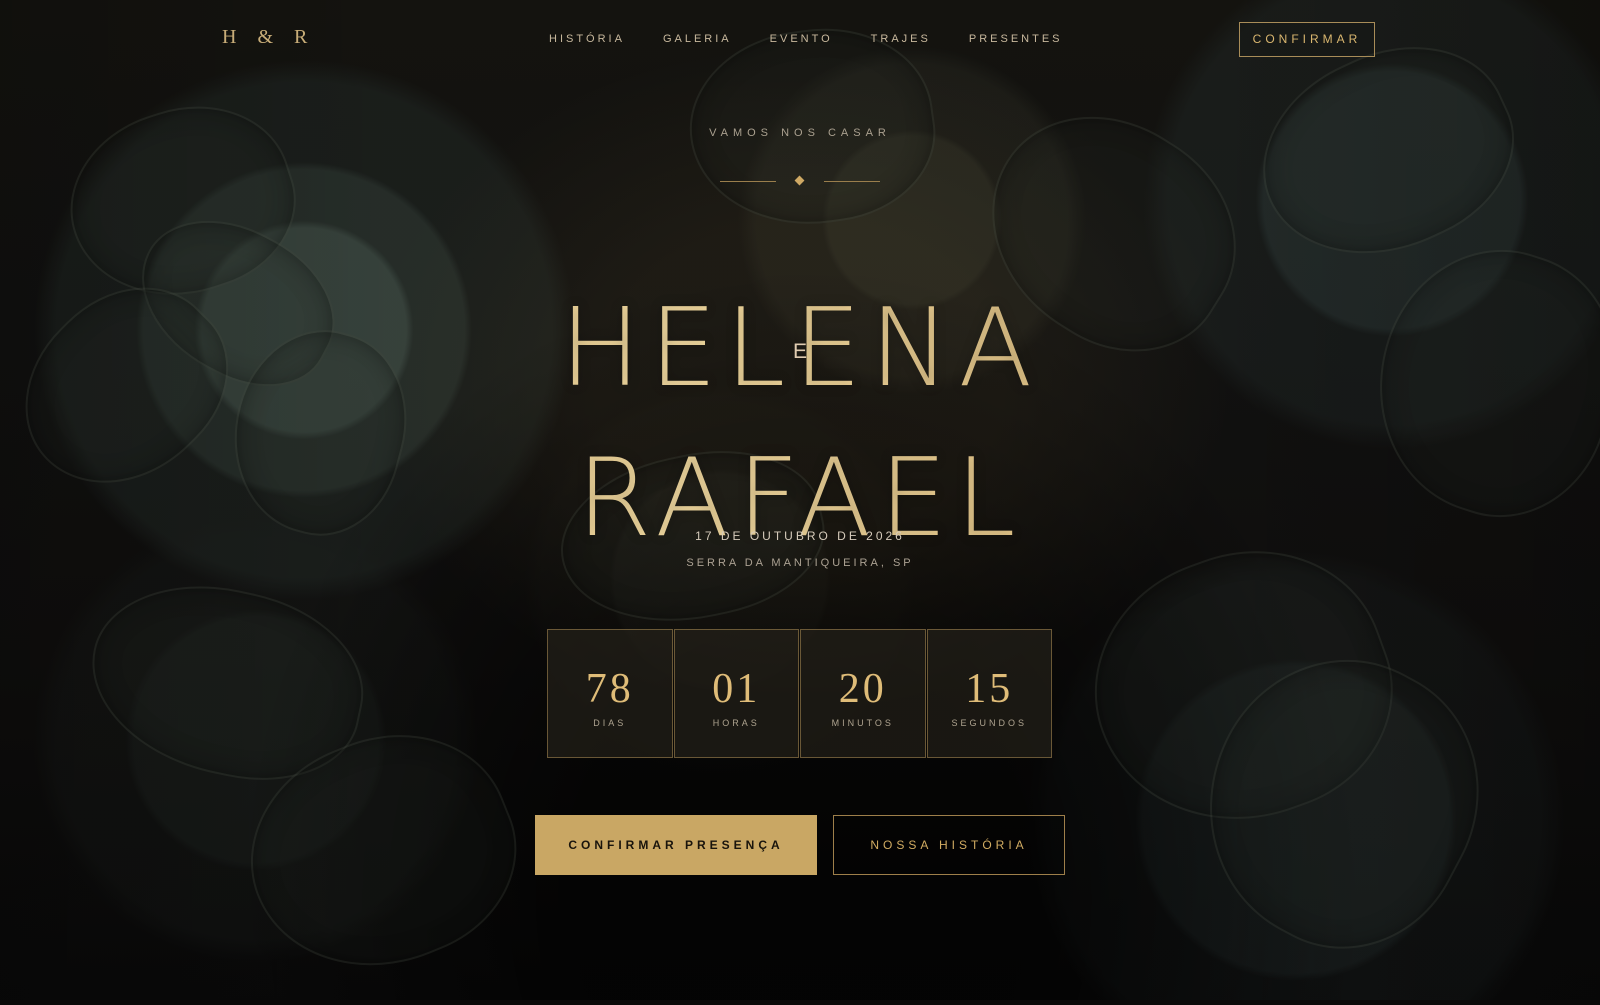  I want to click on wedding-announcement: VAMOS NOS CASAR, so click(800, 133).